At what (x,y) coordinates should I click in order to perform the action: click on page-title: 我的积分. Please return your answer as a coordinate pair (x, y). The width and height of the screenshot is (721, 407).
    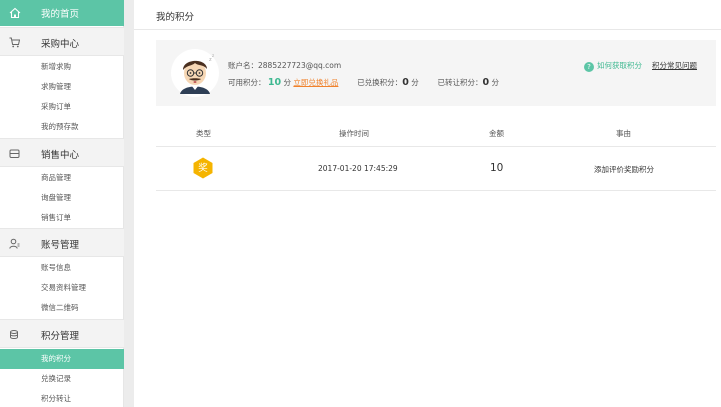
    Looking at the image, I should click on (175, 17).